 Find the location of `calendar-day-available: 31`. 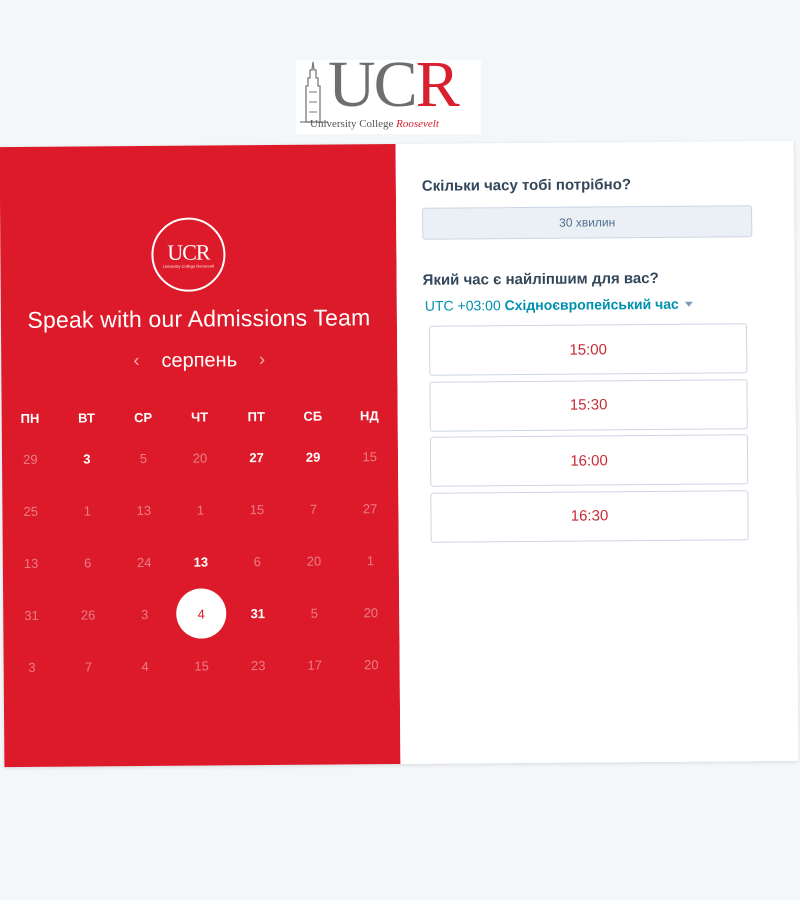

calendar-day-available: 31 is located at coordinates (257, 613).